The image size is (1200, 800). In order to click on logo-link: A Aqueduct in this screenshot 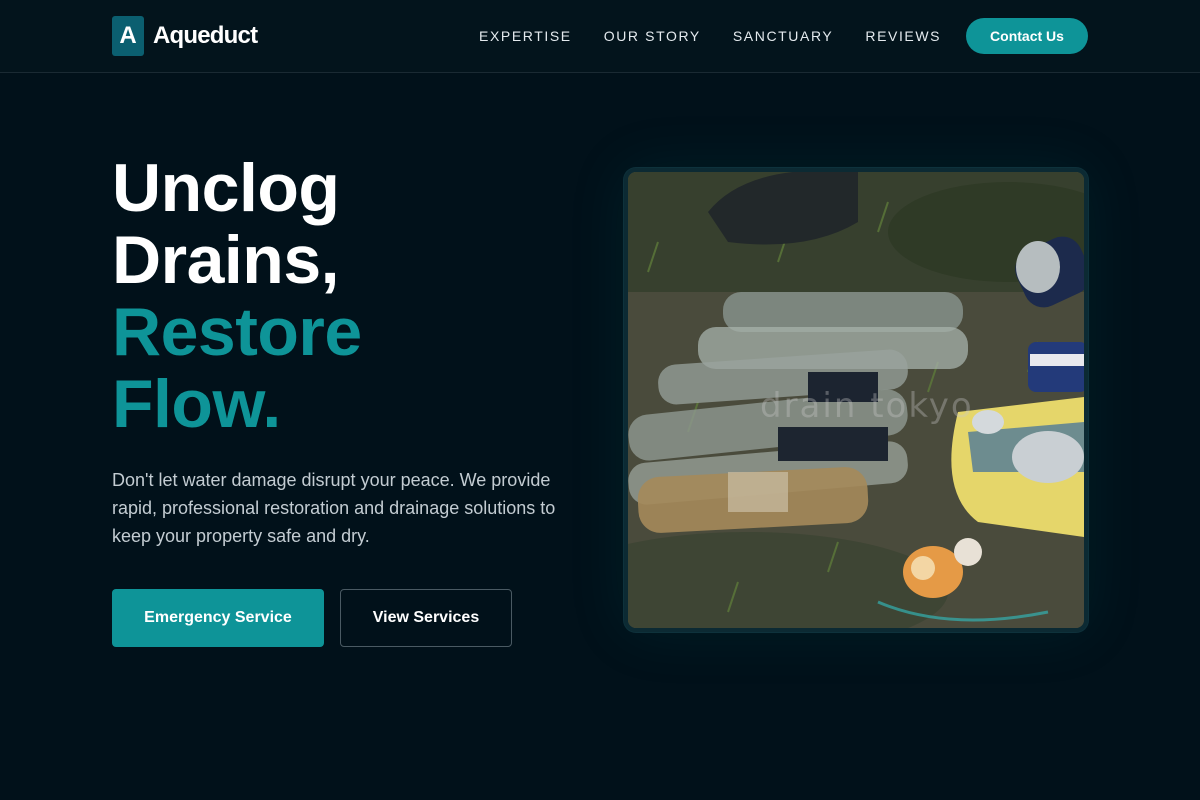, I will do `click(185, 36)`.